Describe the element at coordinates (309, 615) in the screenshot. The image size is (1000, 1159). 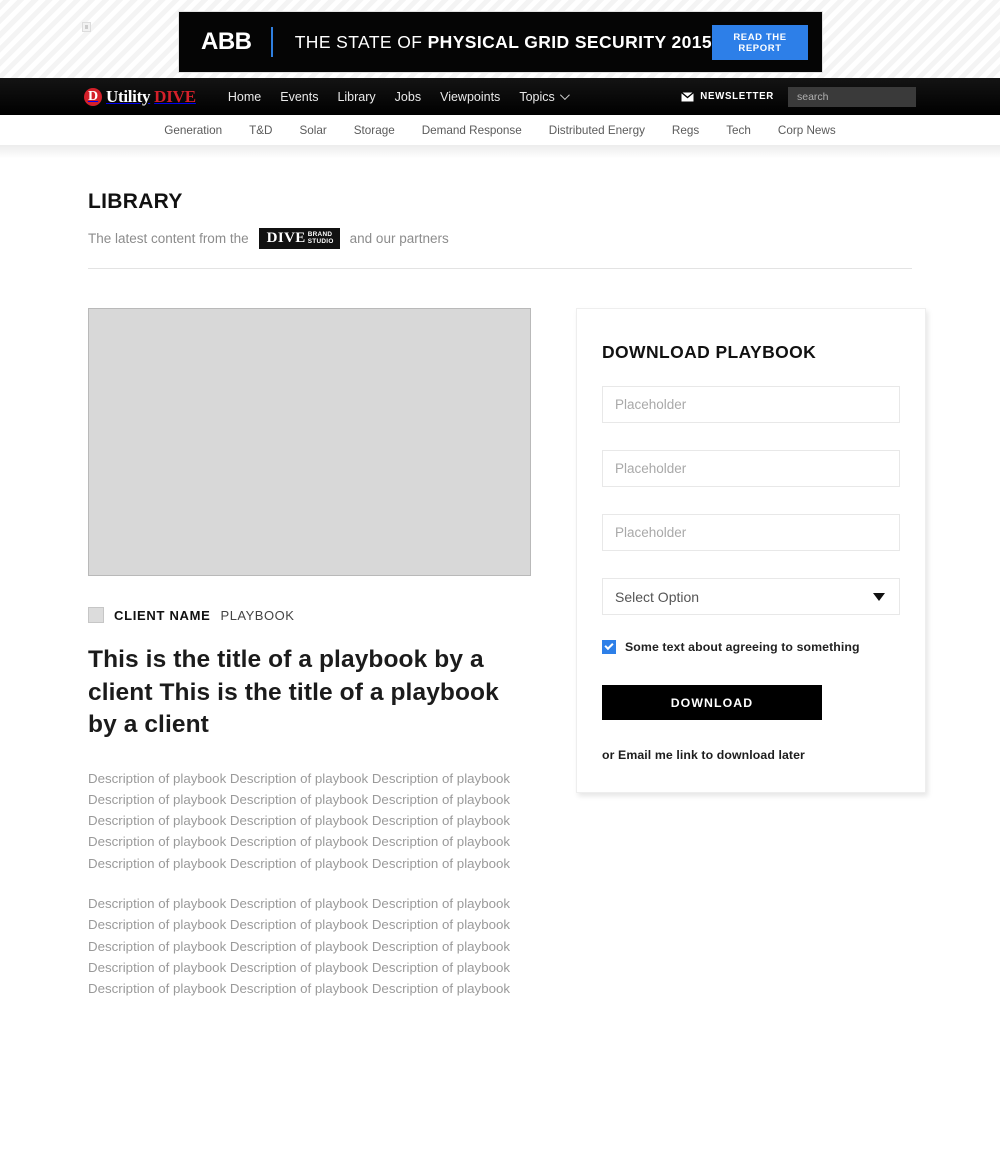
I see `client-meta-row: CLIENT NAME PLAYBOOK` at that location.